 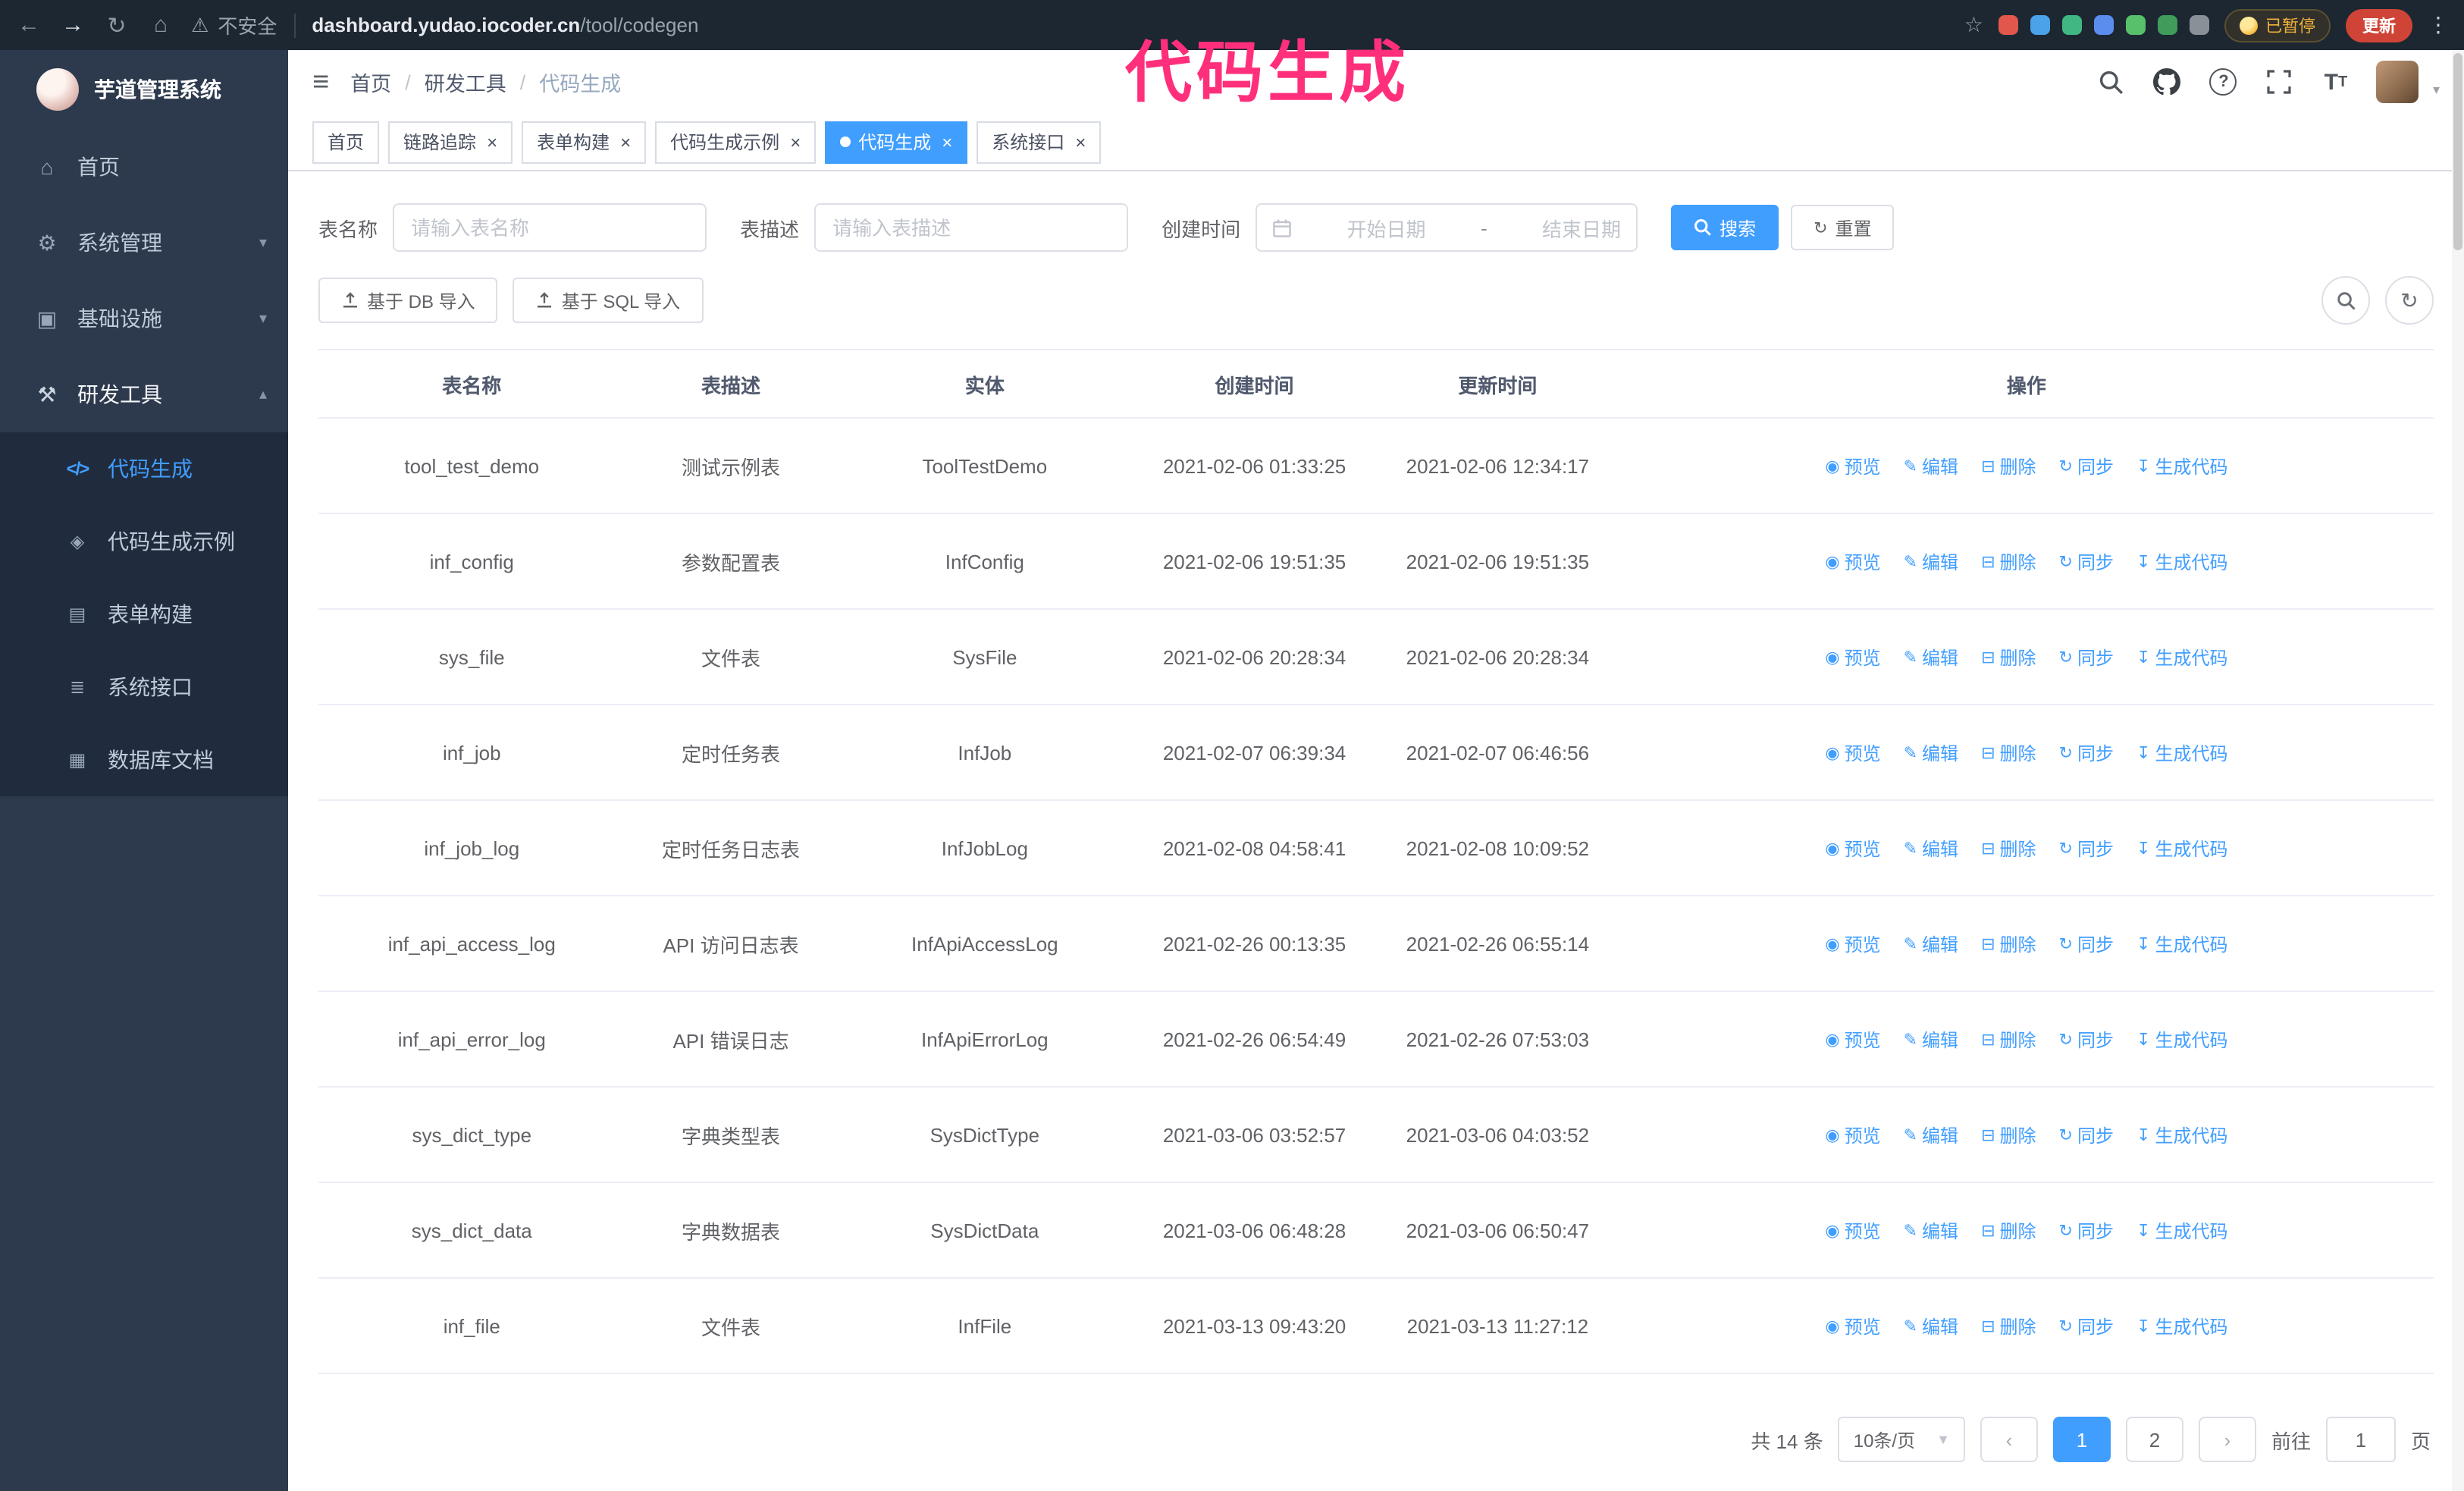 What do you see at coordinates (505, 25) in the screenshot?
I see `address-bar: dashboard.yudao.iocoder.cn/tool/codegen` at bounding box center [505, 25].